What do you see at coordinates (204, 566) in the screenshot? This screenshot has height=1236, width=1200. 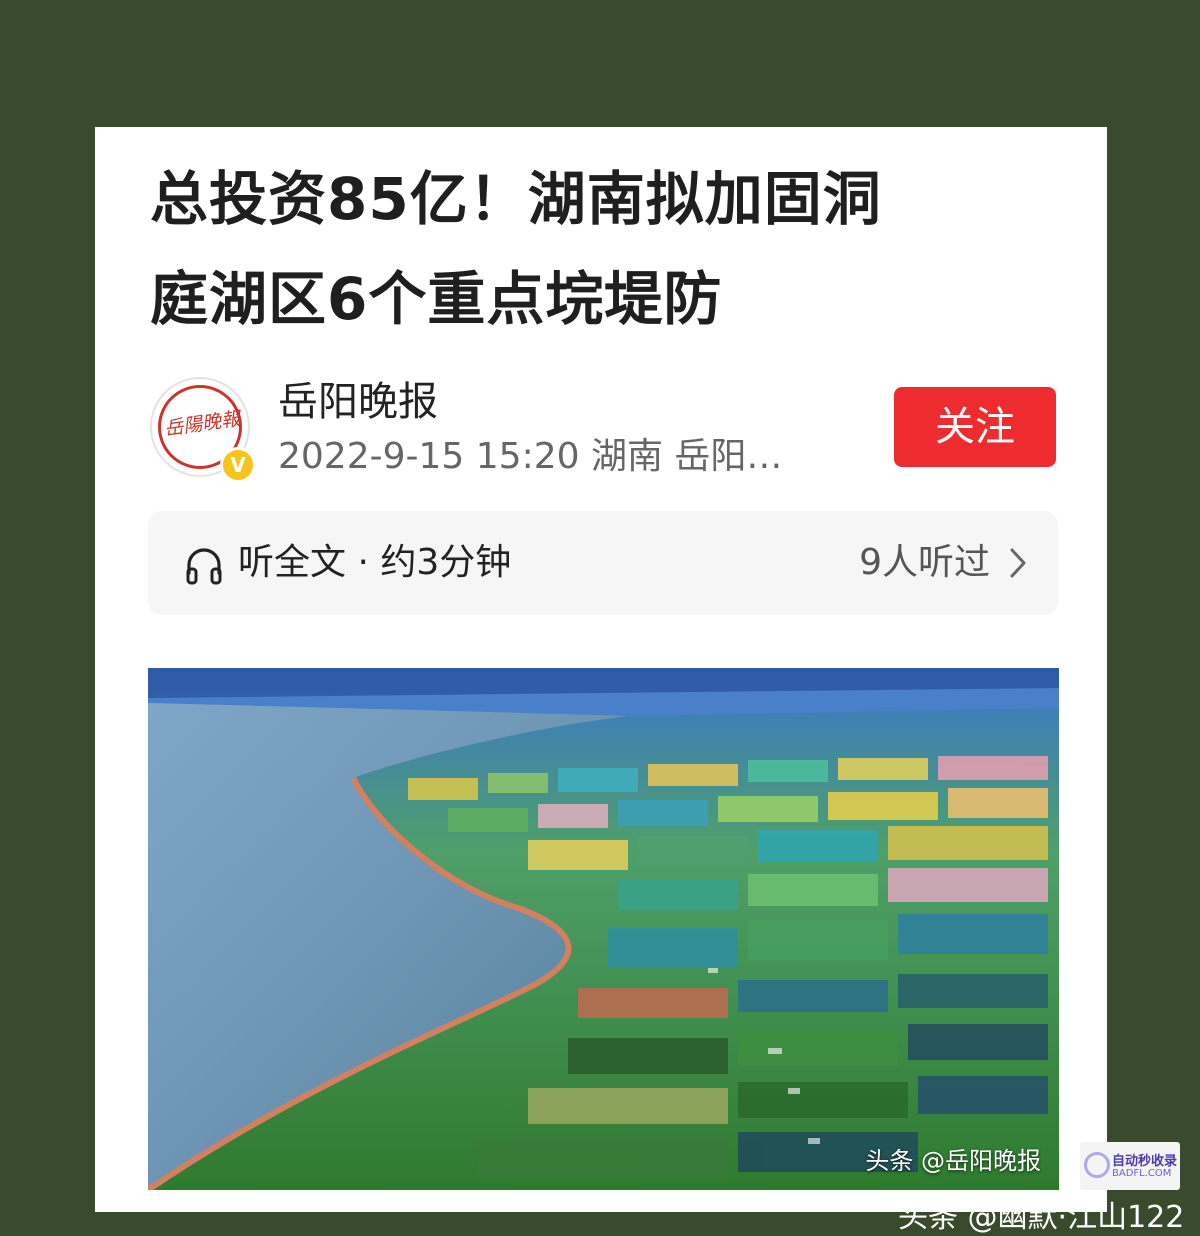 I see `headphone-icon` at bounding box center [204, 566].